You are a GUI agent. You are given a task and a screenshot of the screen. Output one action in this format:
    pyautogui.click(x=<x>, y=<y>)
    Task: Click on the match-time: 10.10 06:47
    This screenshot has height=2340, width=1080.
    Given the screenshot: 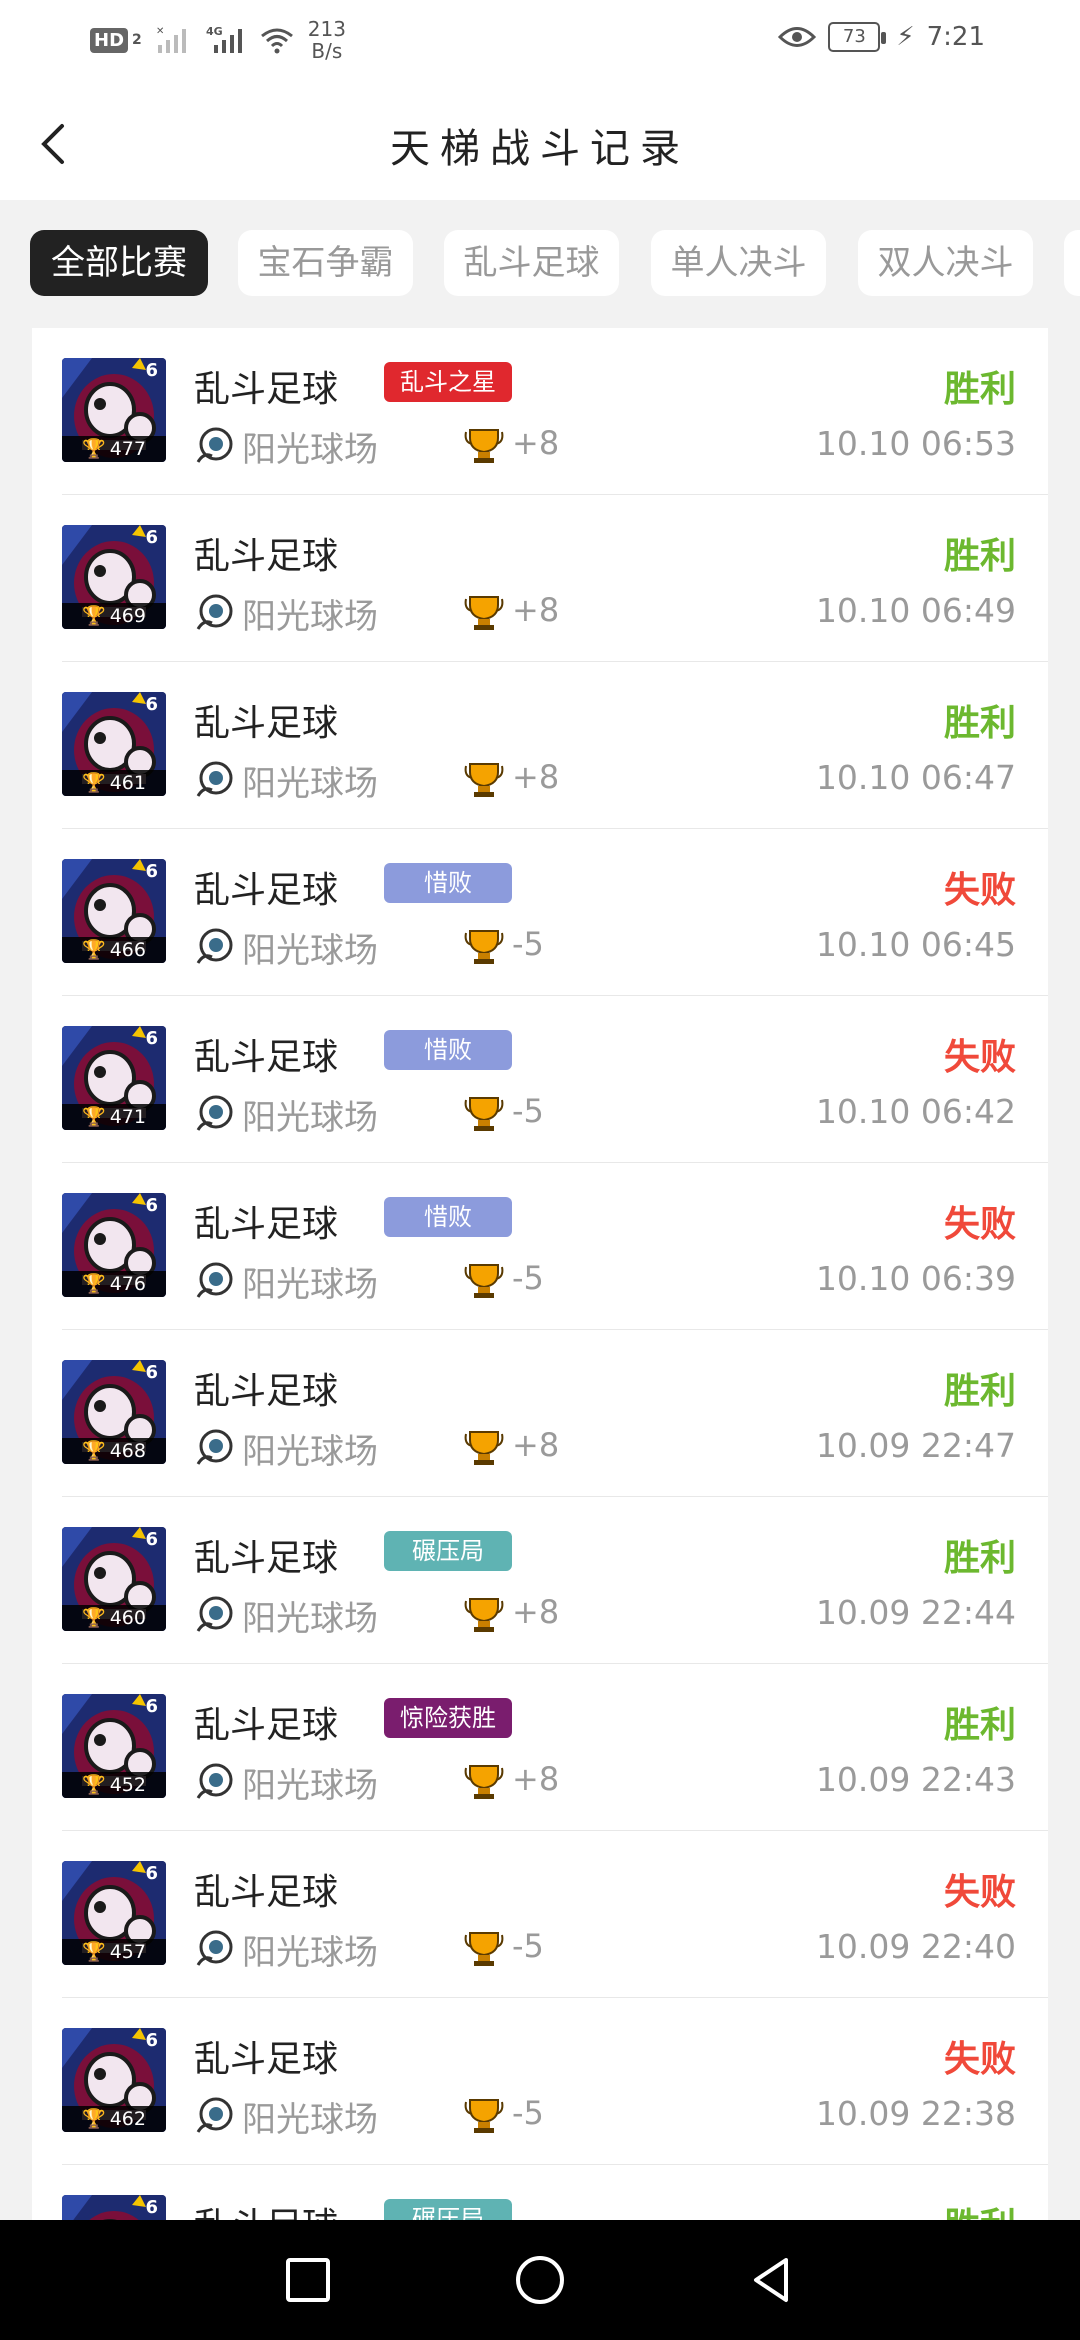 What is the action you would take?
    pyautogui.click(x=915, y=777)
    